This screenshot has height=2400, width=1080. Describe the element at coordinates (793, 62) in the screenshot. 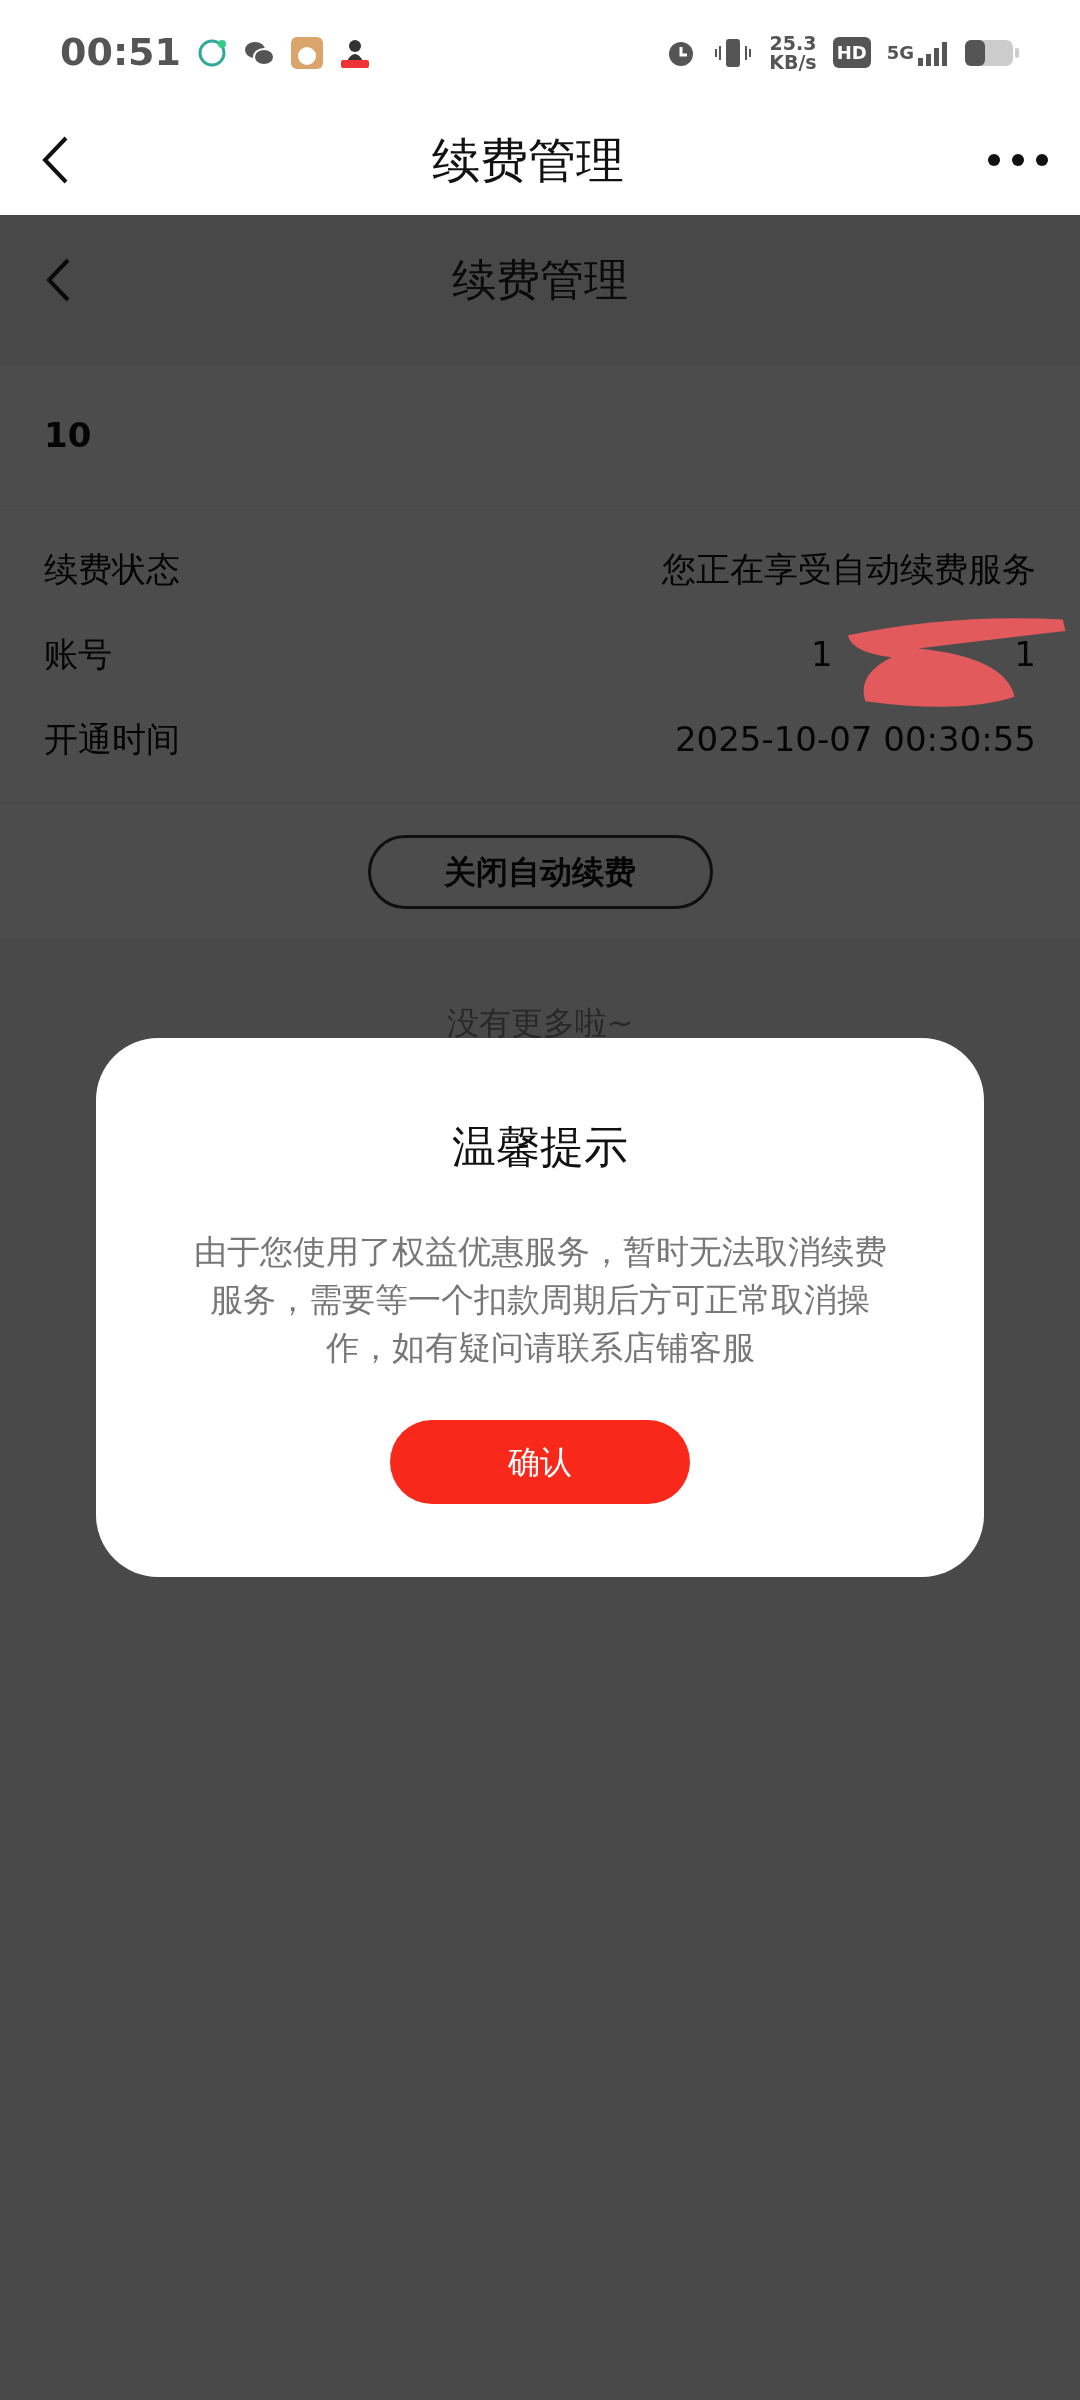

I see `speed-unit: KB/s` at that location.